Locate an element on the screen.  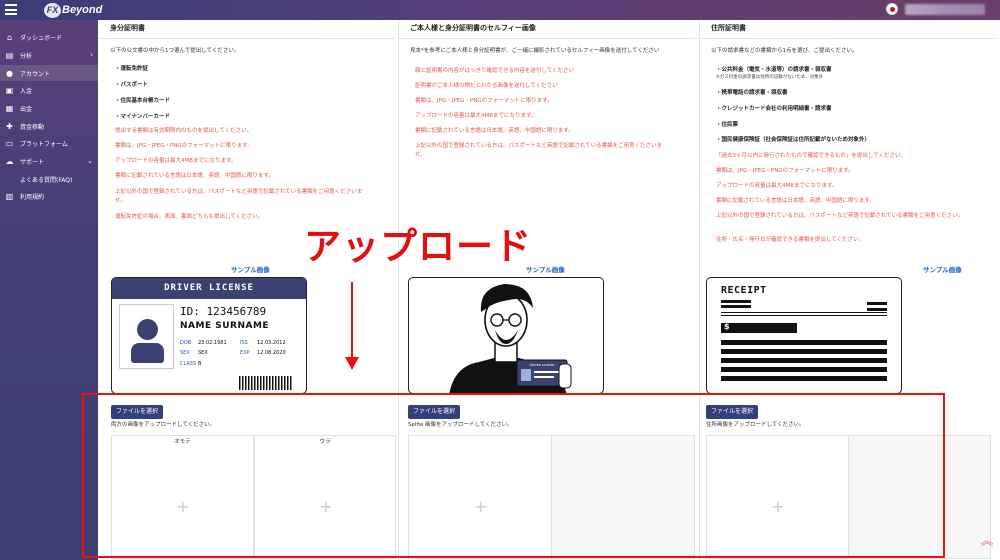
barcode-icon is located at coordinates (265, 383).